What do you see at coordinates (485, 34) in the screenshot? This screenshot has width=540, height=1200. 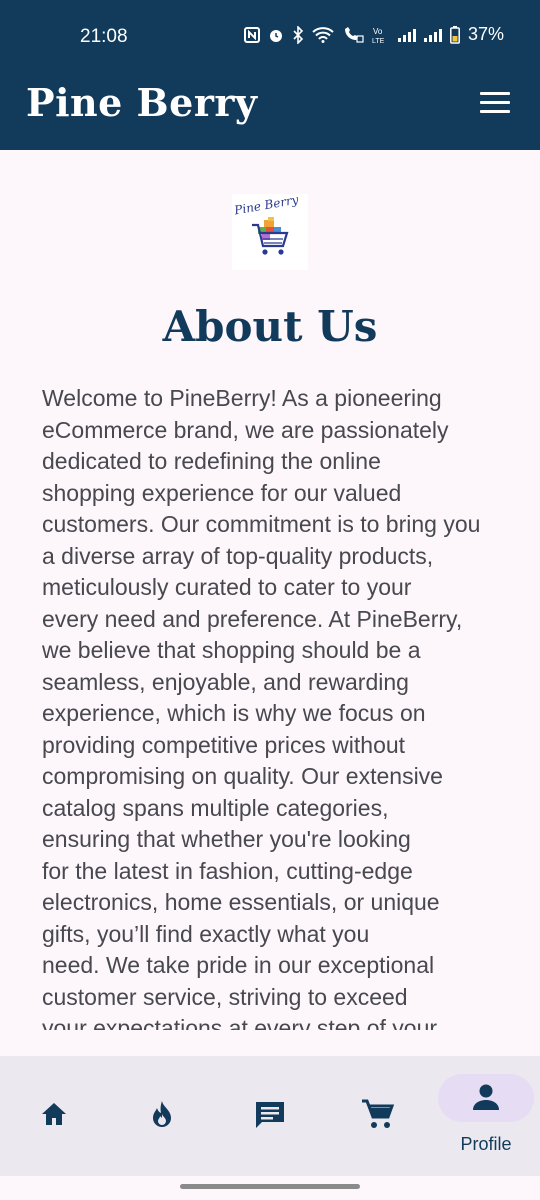 I see `battery-percent: 37%` at bounding box center [485, 34].